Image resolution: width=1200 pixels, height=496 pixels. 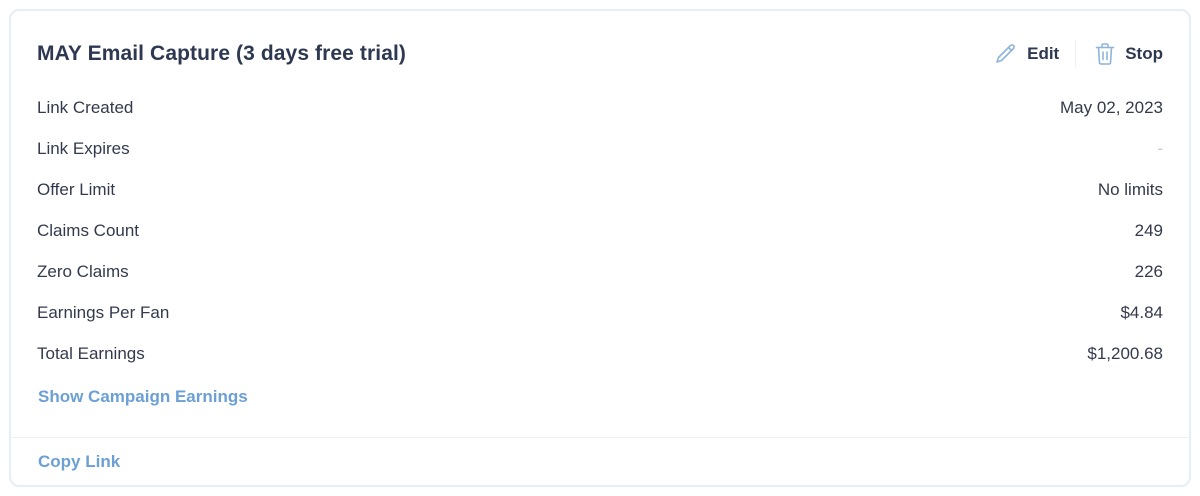 What do you see at coordinates (1043, 53) in the screenshot?
I see `edit-label: Edit` at bounding box center [1043, 53].